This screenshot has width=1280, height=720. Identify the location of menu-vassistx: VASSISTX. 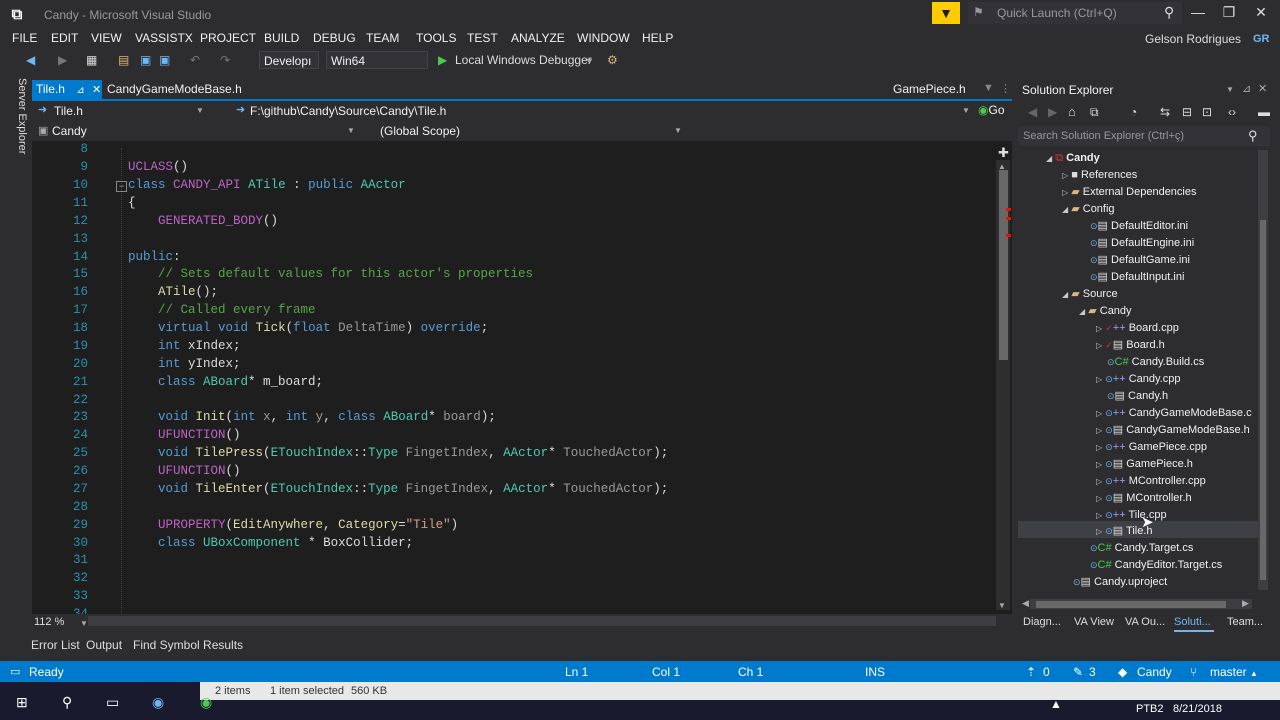
(164, 38).